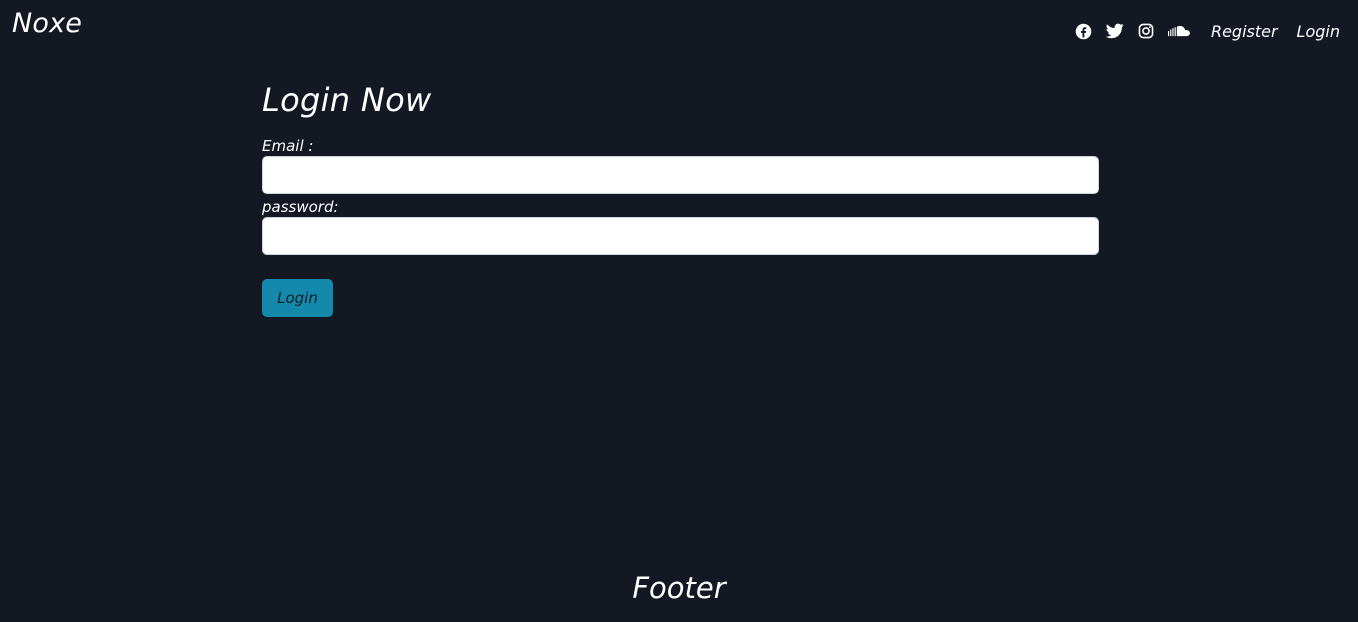 The image size is (1358, 622). I want to click on password-label: password:, so click(300, 207).